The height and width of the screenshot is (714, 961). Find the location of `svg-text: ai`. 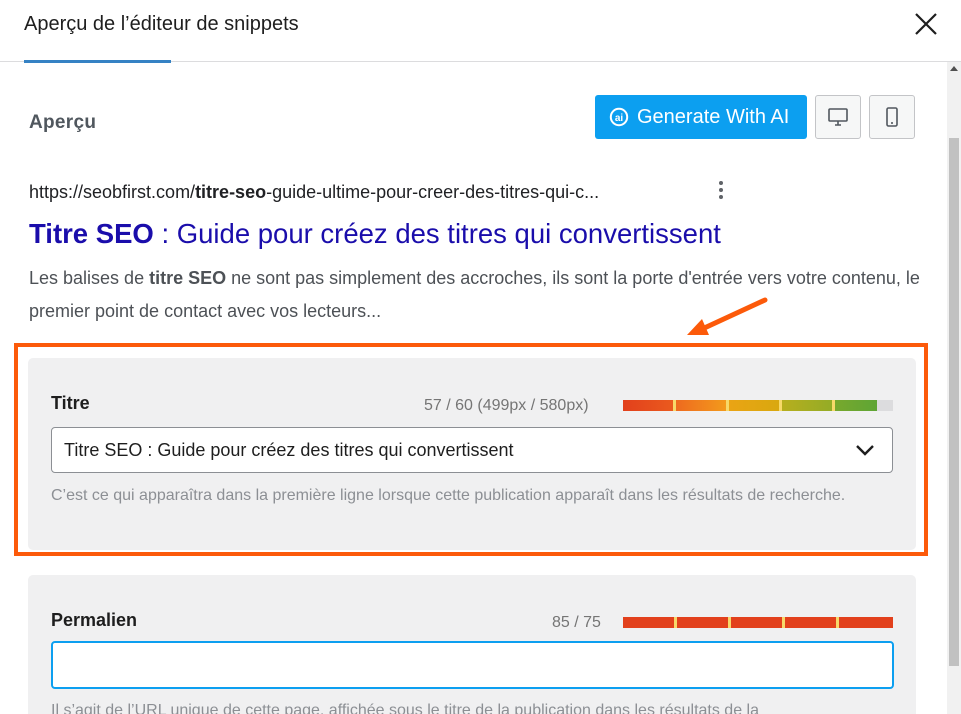

svg-text: ai is located at coordinates (619, 118).